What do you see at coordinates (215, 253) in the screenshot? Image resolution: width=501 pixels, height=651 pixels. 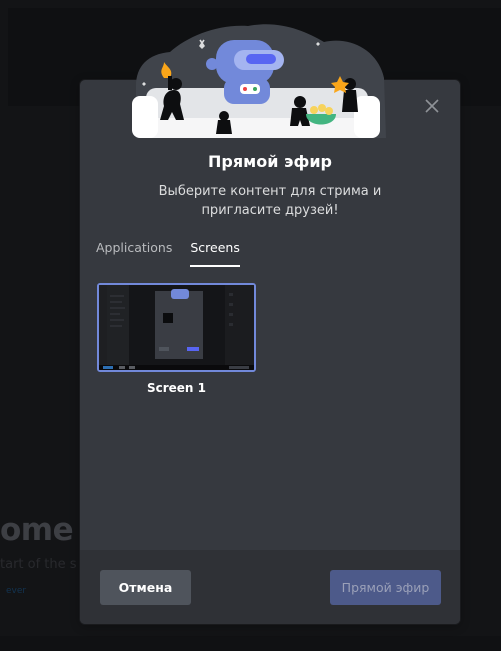 I see `tab-screens: Screens` at bounding box center [215, 253].